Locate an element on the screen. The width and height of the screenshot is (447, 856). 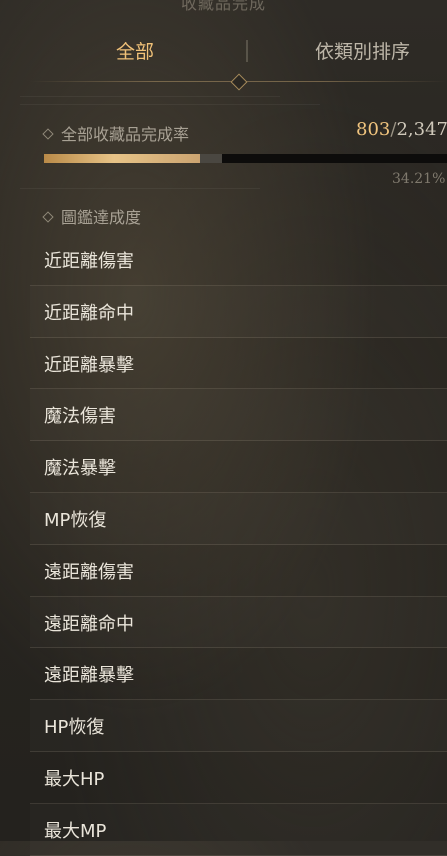
panel-title: 收藏品完成 is located at coordinates (223, 6).